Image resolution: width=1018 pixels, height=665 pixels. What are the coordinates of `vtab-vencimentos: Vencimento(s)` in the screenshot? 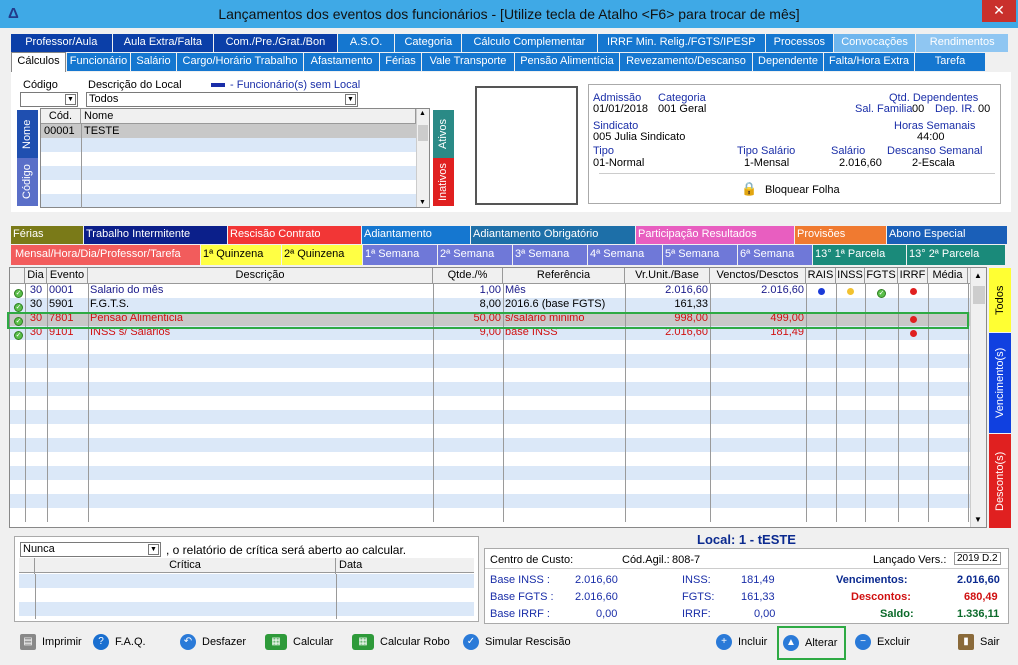 It's located at (1000, 383).